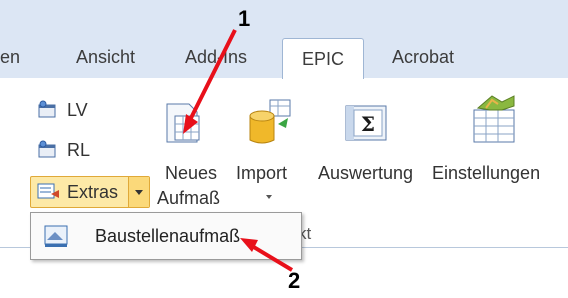 This screenshot has width=568, height=298. Describe the element at coordinates (244, 18) in the screenshot. I see `callout-1: 1` at that location.